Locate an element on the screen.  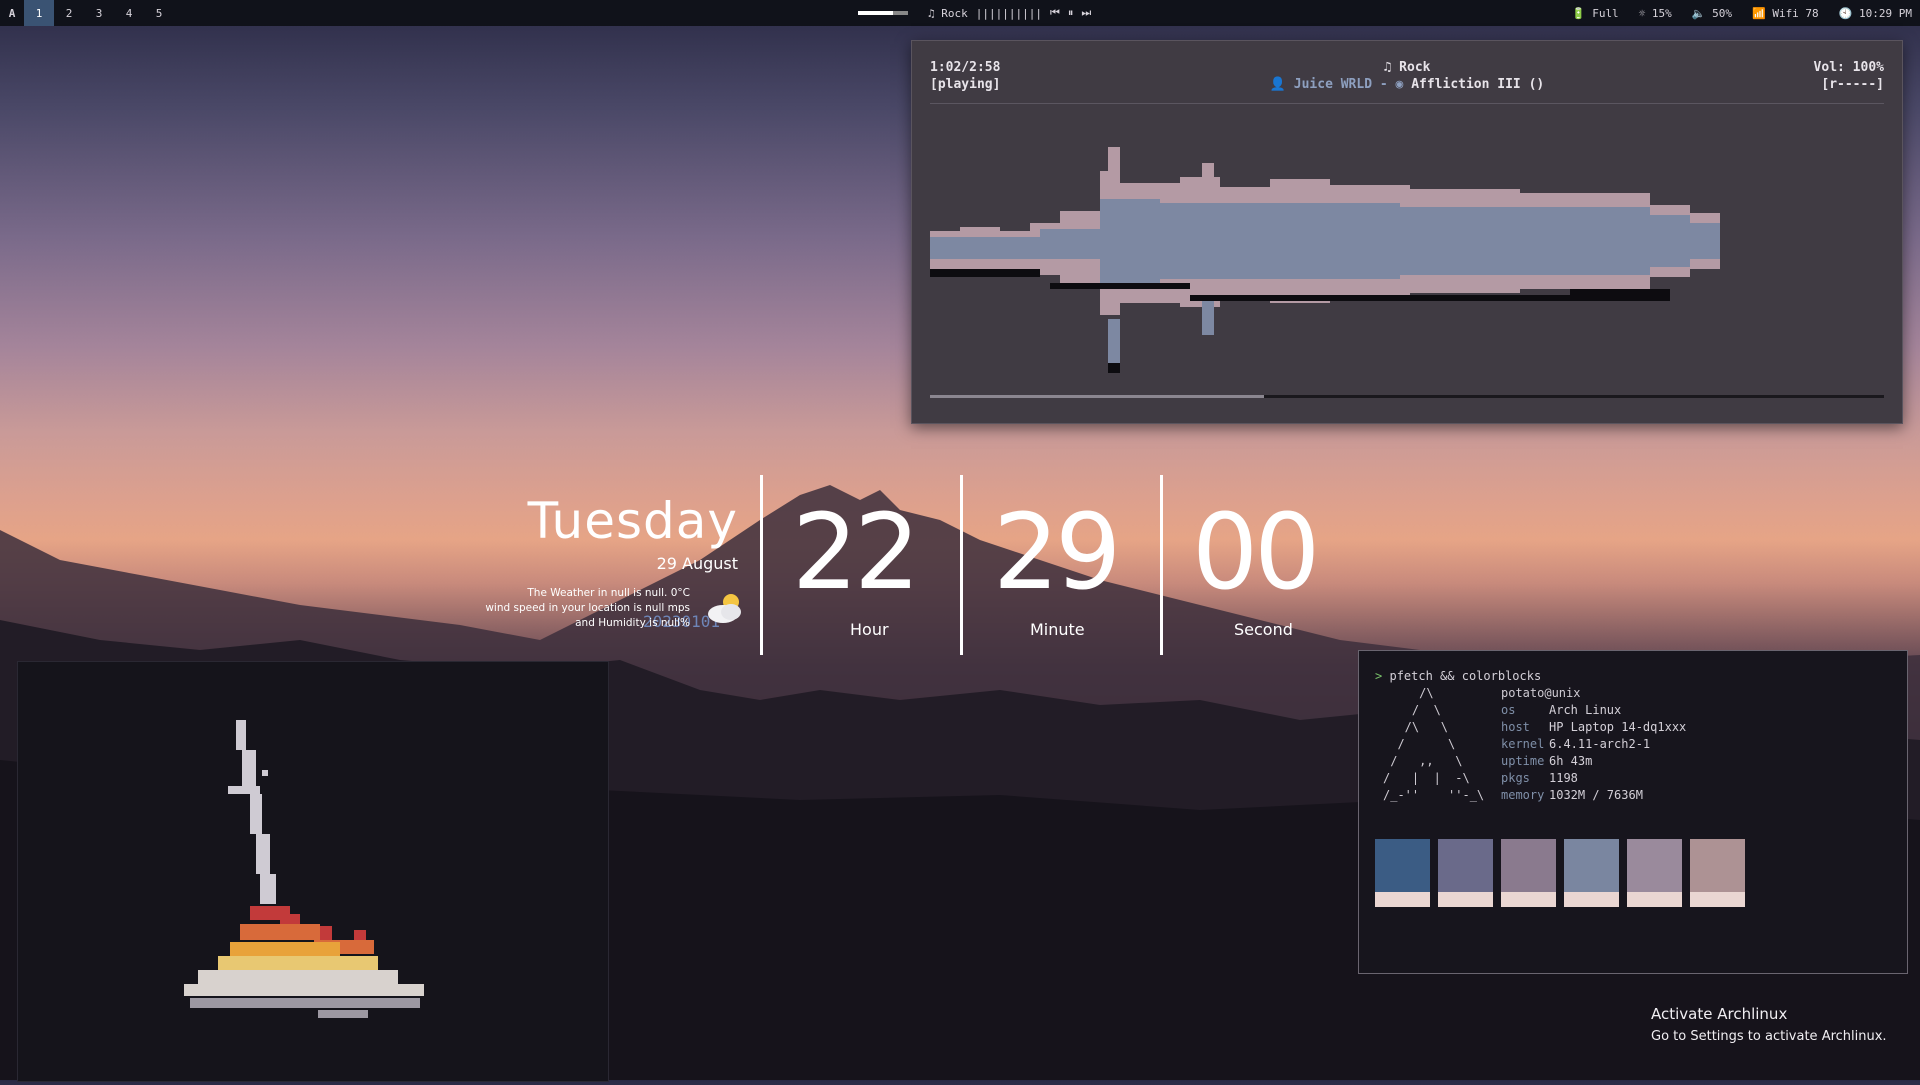
workspace-1: 1 is located at coordinates (39, 13).